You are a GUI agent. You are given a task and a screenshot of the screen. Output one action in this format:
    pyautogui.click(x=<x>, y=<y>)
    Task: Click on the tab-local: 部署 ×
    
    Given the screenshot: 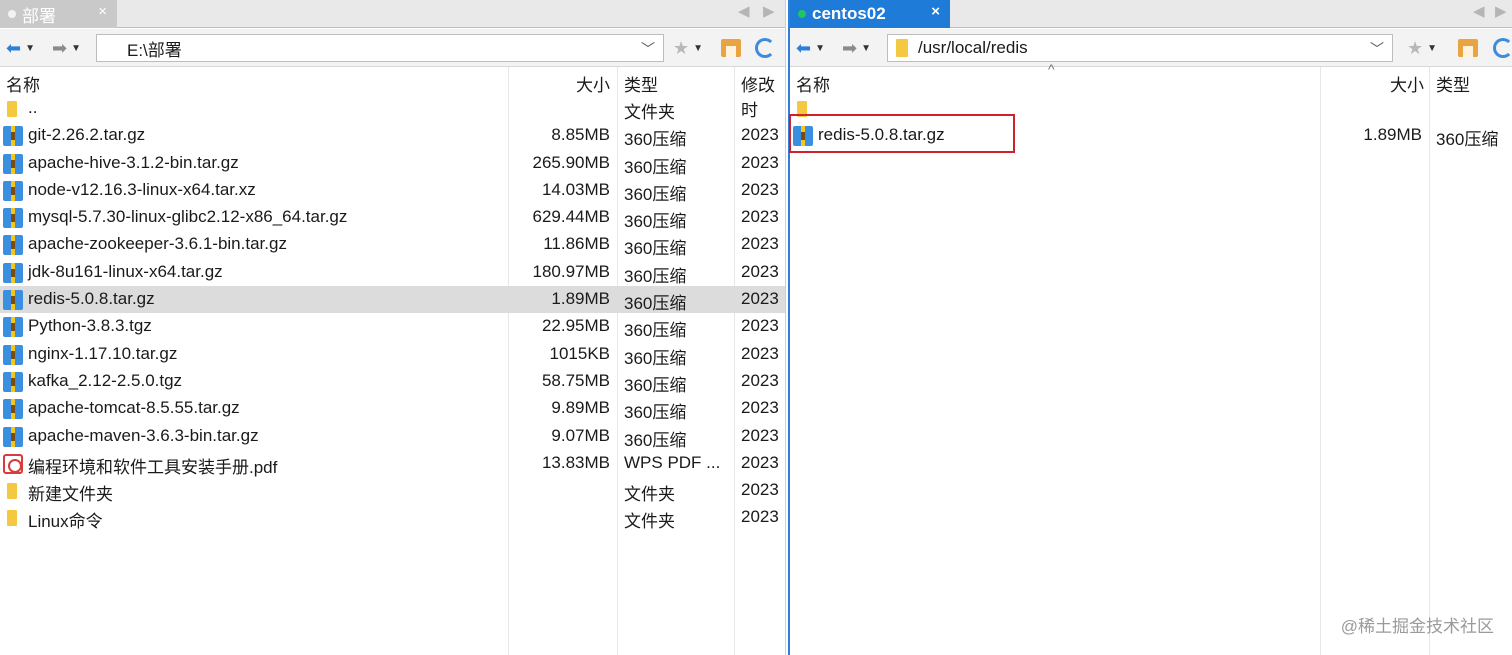 What is the action you would take?
    pyautogui.click(x=58, y=14)
    